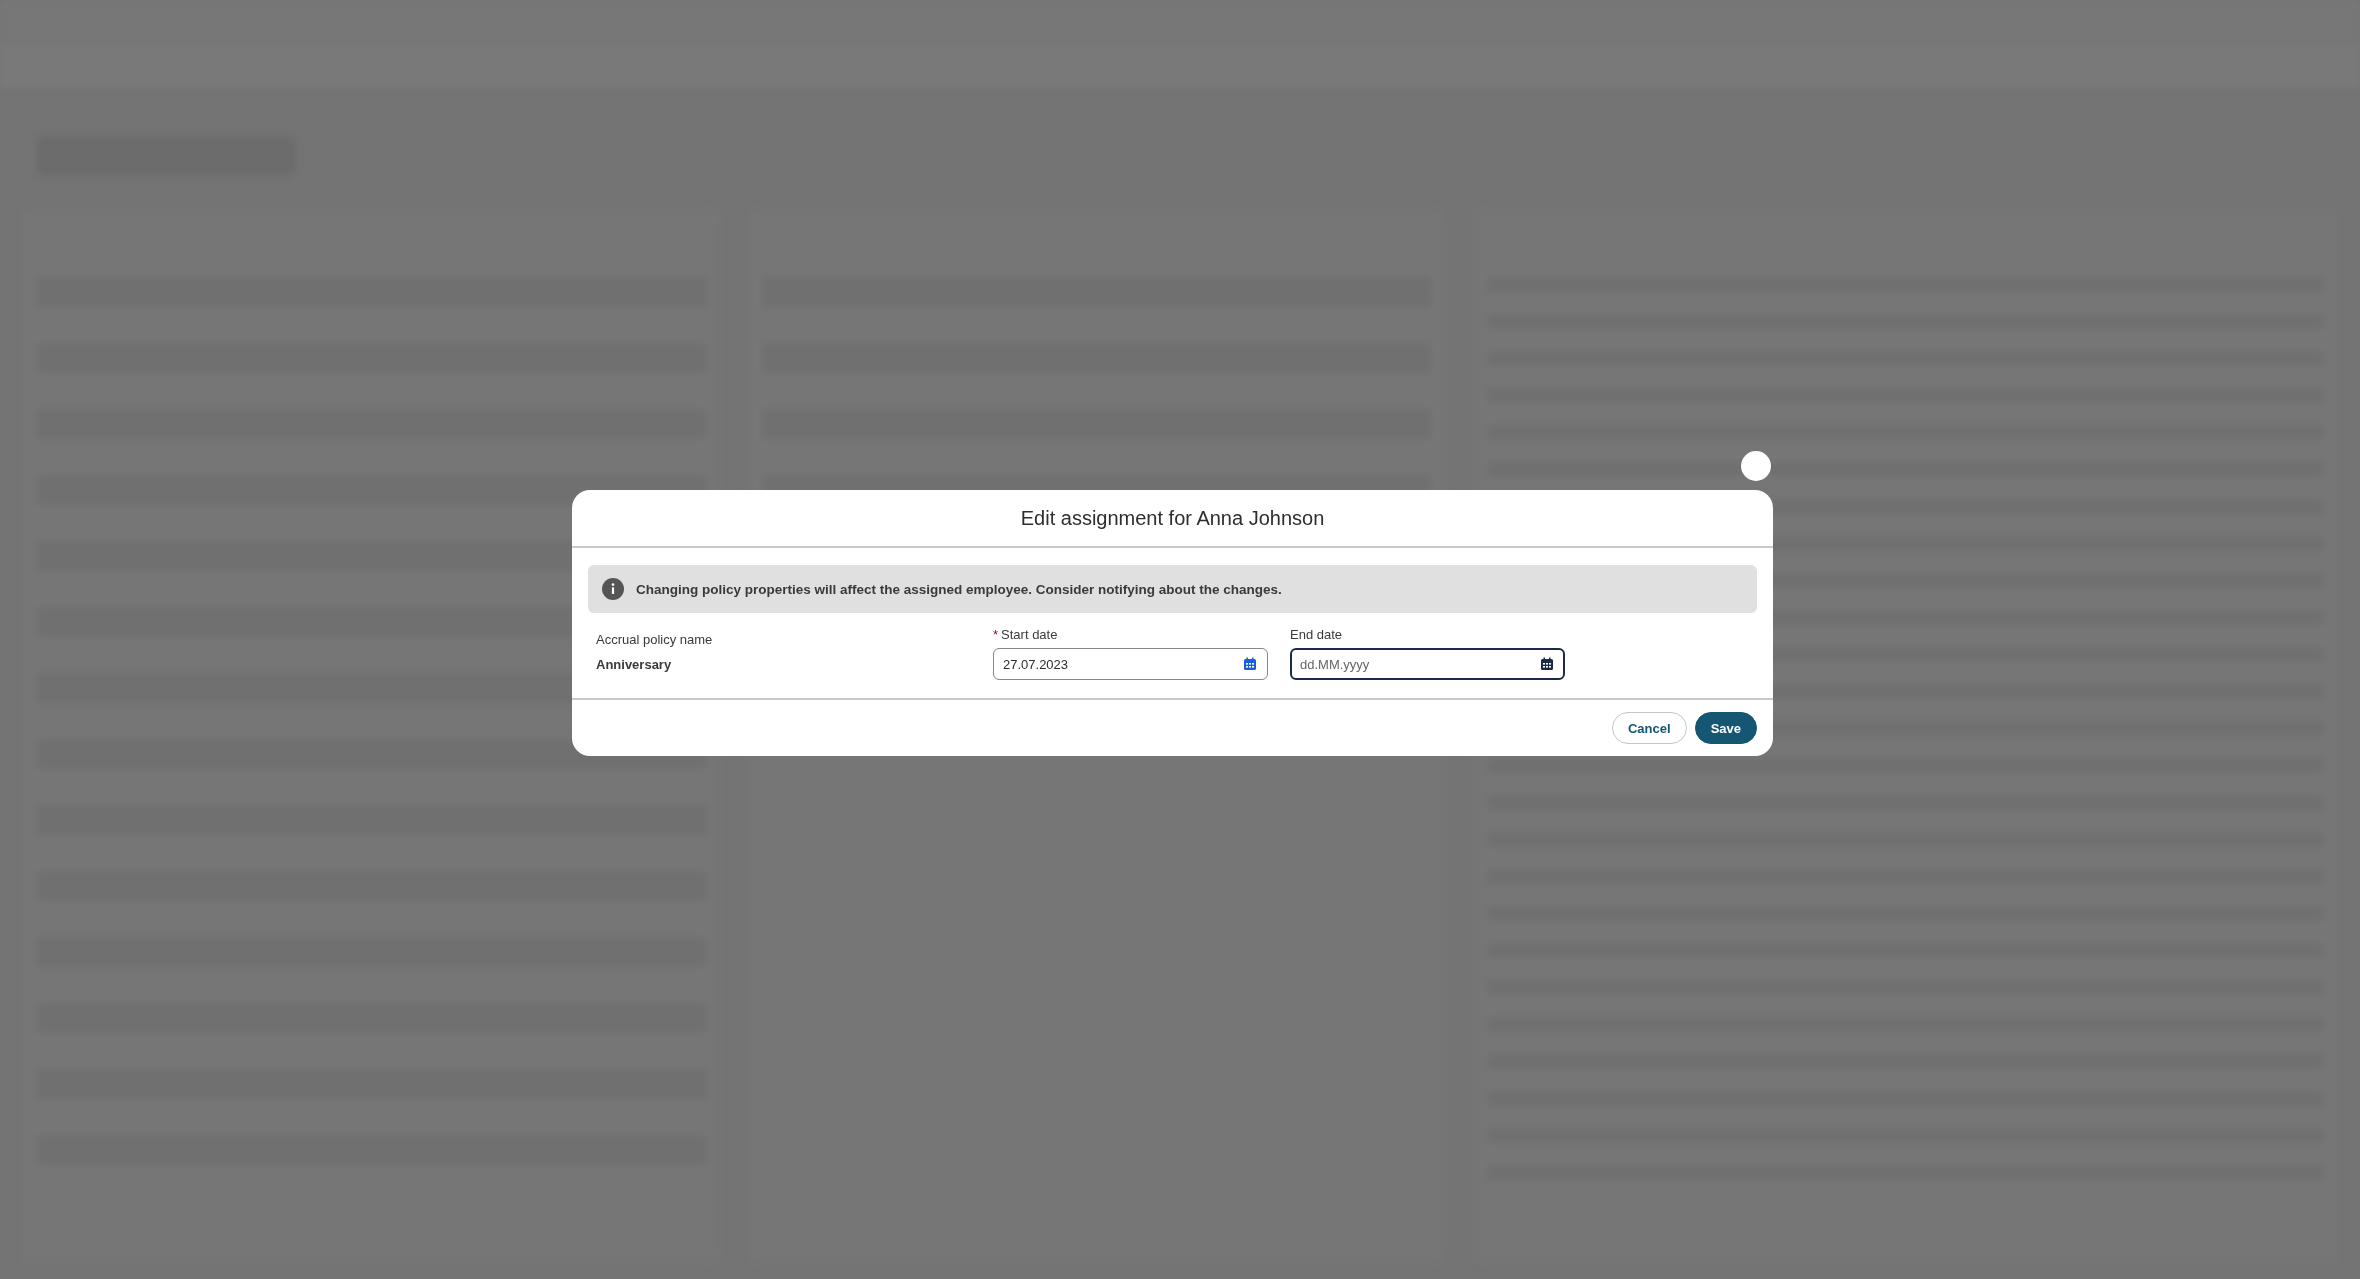 This screenshot has width=2360, height=1279. What do you see at coordinates (959, 589) in the screenshot?
I see `notice-text: Changing policy properties will affect the assigned employee. Consider notifying about the changes.` at bounding box center [959, 589].